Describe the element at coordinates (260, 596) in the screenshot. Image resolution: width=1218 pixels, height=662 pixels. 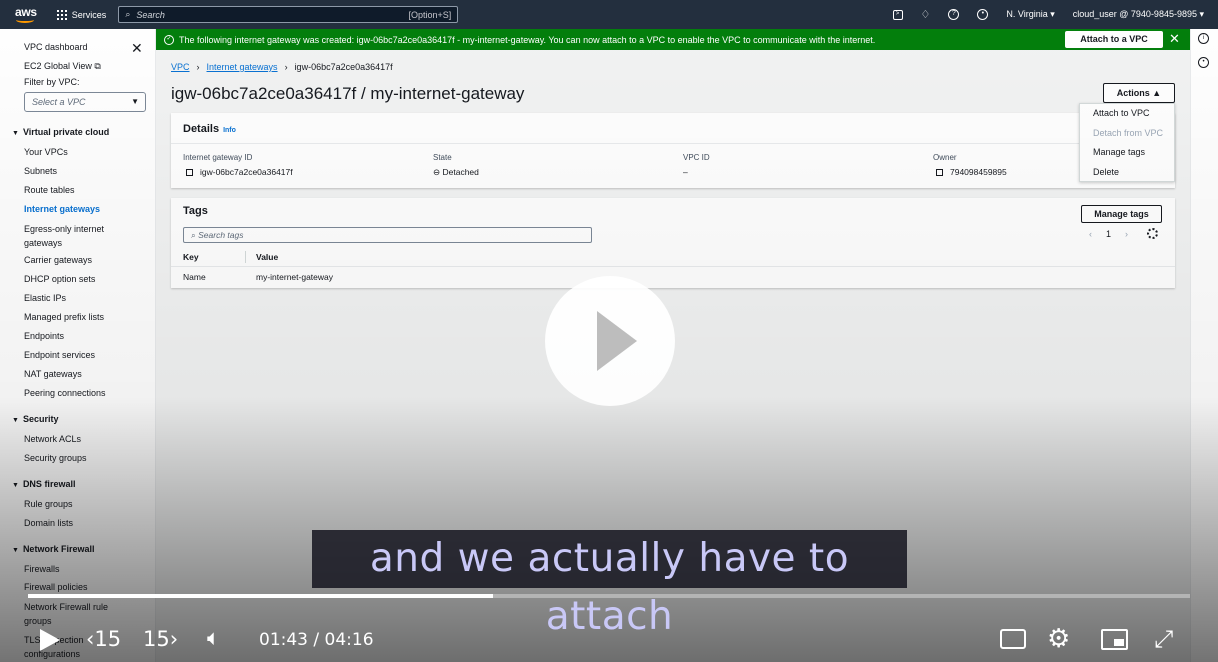
I see `video-progress-fill` at that location.